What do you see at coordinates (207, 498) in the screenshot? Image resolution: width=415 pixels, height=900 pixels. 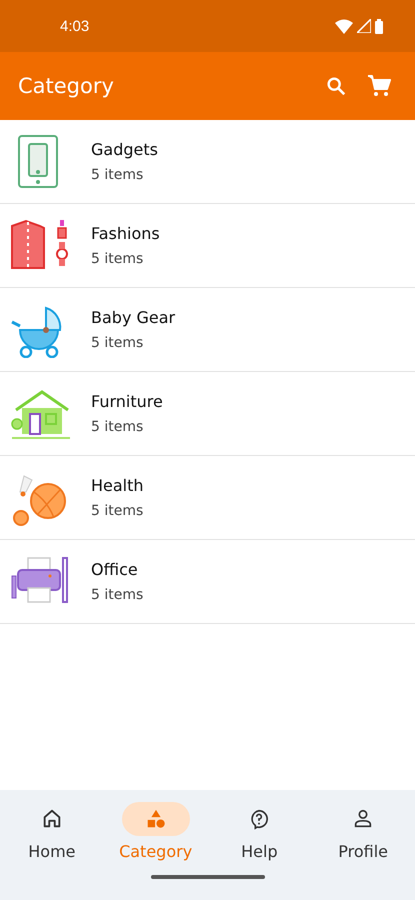 I see `category-row: Health 5 items` at bounding box center [207, 498].